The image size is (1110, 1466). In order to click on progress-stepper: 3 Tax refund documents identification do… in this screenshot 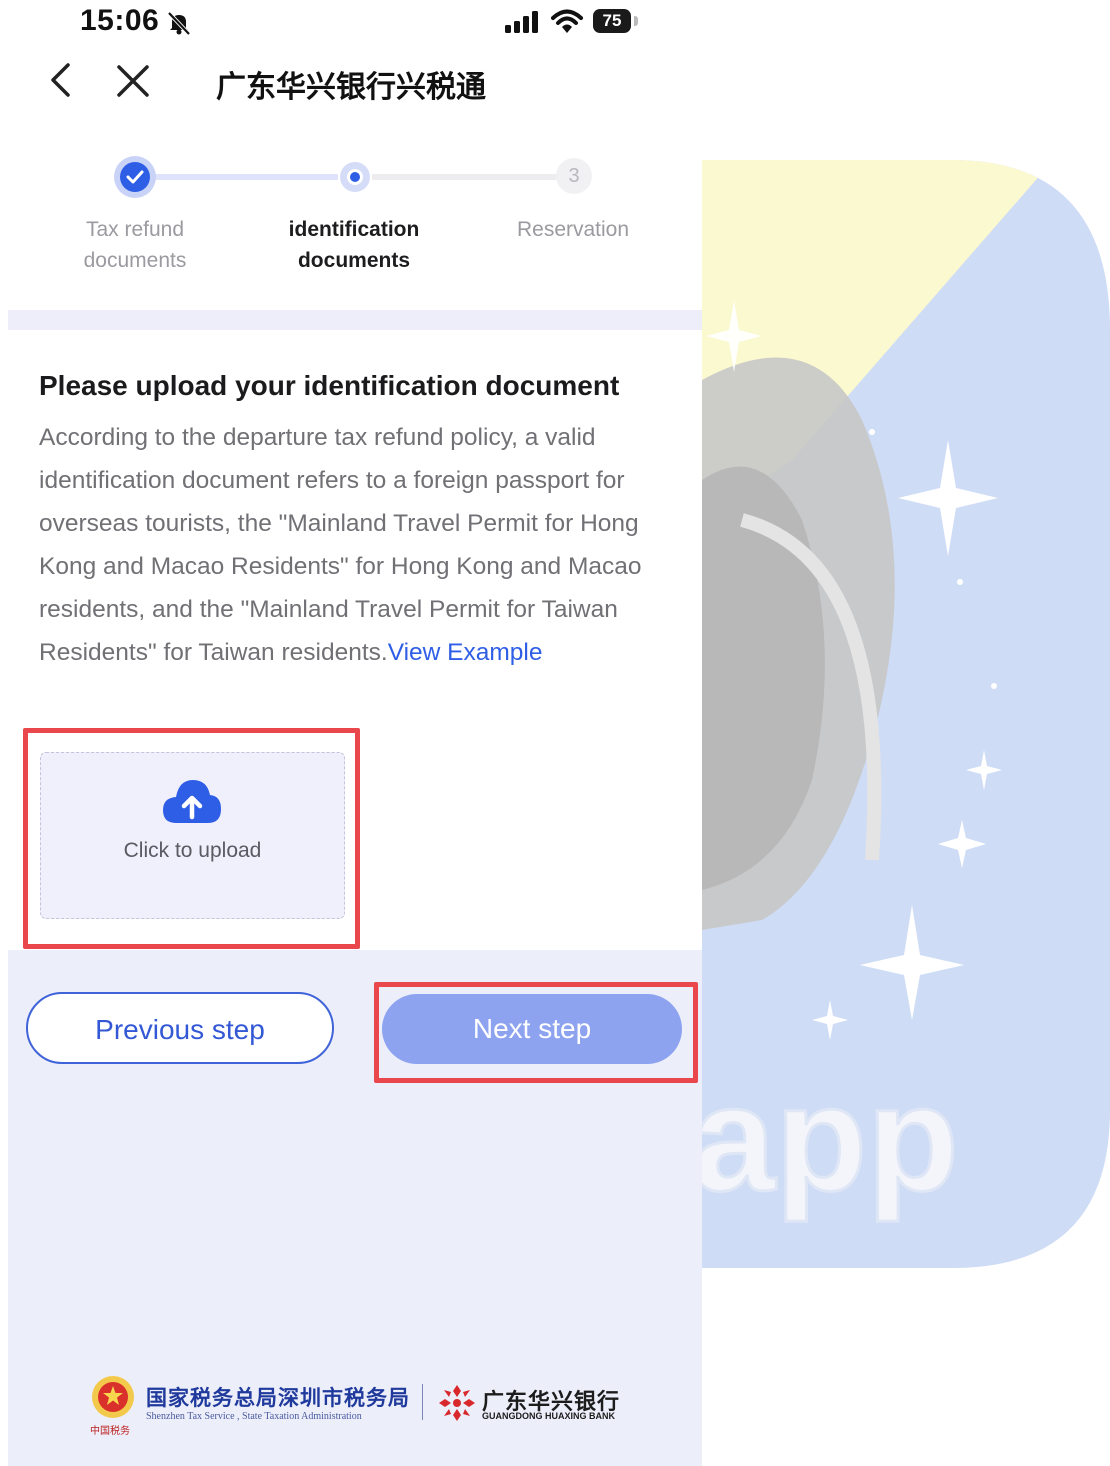, I will do `click(351, 225)`.